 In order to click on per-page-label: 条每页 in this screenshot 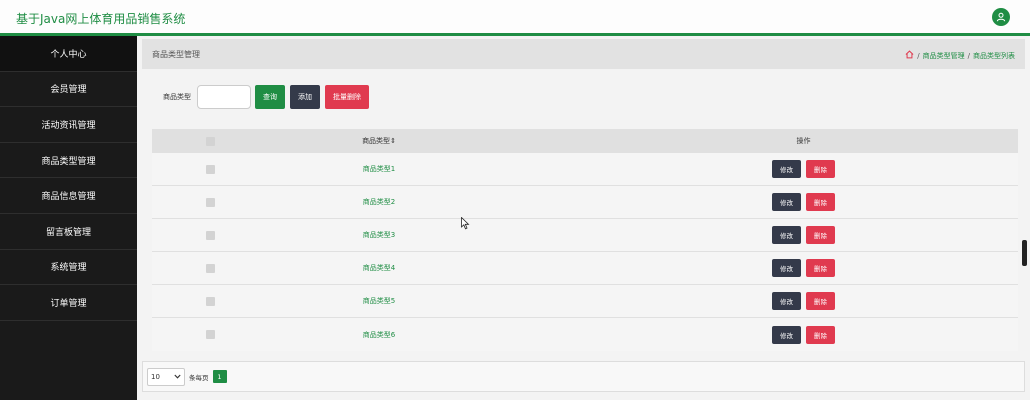, I will do `click(199, 377)`.